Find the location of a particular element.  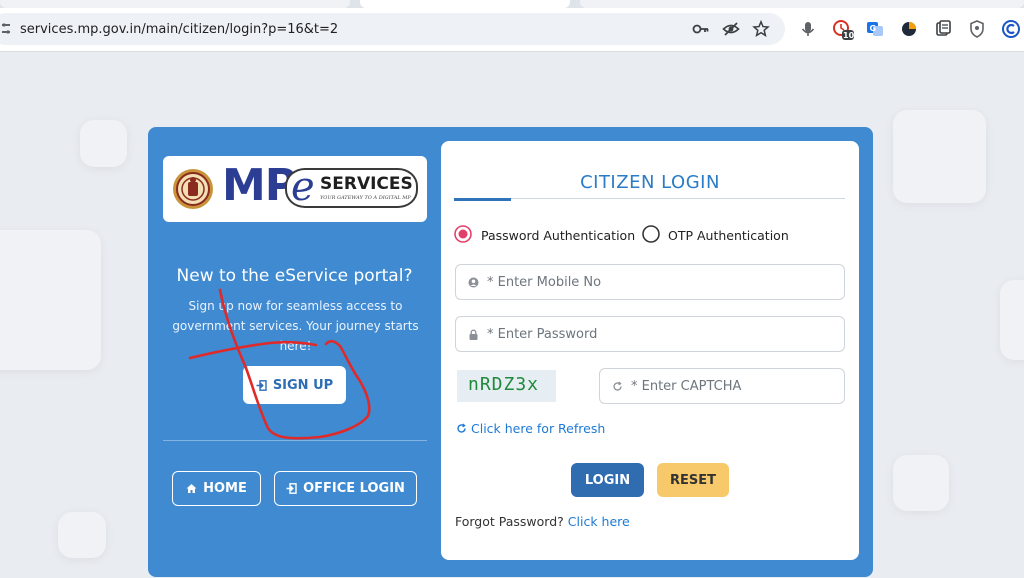

mobile-input: * Enter Mobile No is located at coordinates (650, 282).